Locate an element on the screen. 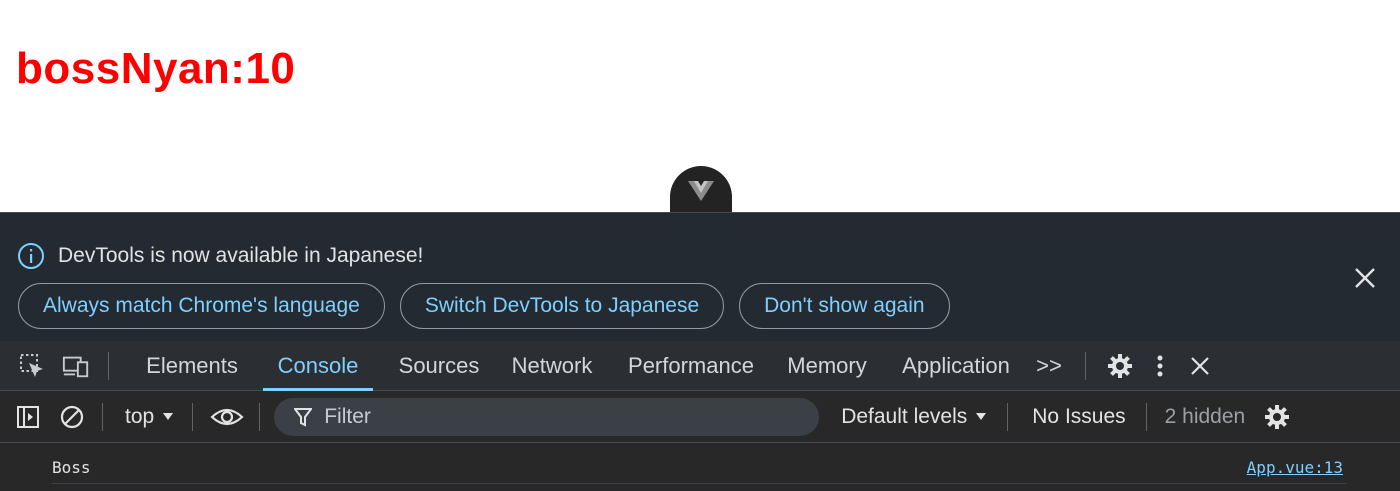 The height and width of the screenshot is (491, 1400). vue-devtools-toggle is located at coordinates (701, 191).